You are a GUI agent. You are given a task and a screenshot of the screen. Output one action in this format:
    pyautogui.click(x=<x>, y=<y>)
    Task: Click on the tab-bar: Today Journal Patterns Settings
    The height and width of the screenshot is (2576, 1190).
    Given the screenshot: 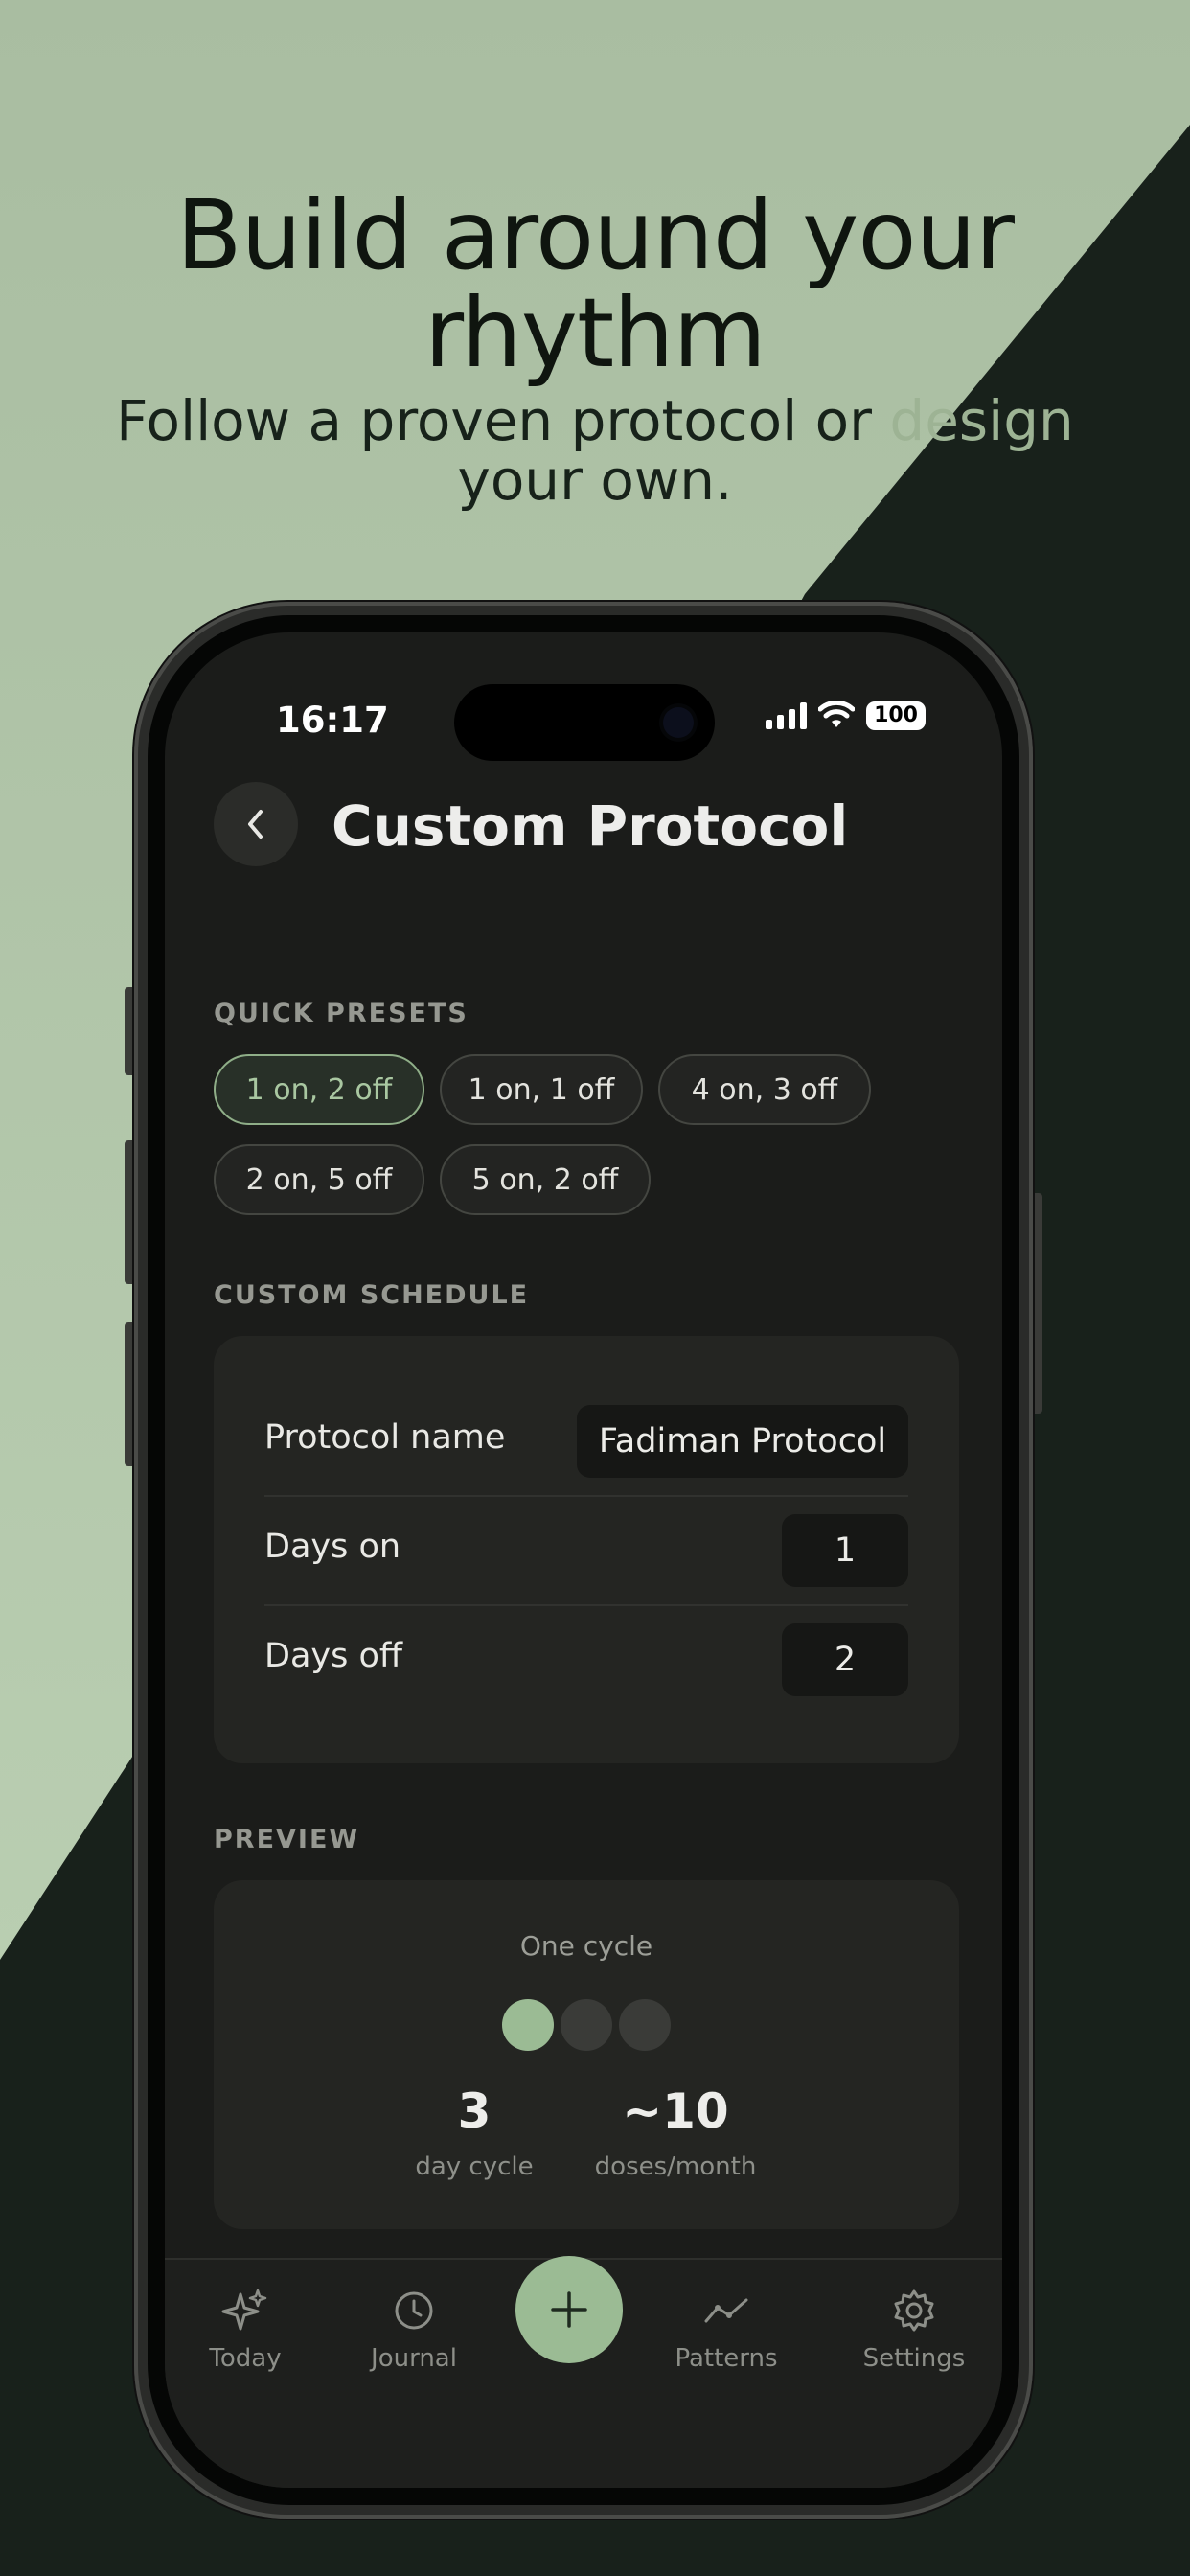 What is the action you would take?
    pyautogui.click(x=584, y=2372)
    